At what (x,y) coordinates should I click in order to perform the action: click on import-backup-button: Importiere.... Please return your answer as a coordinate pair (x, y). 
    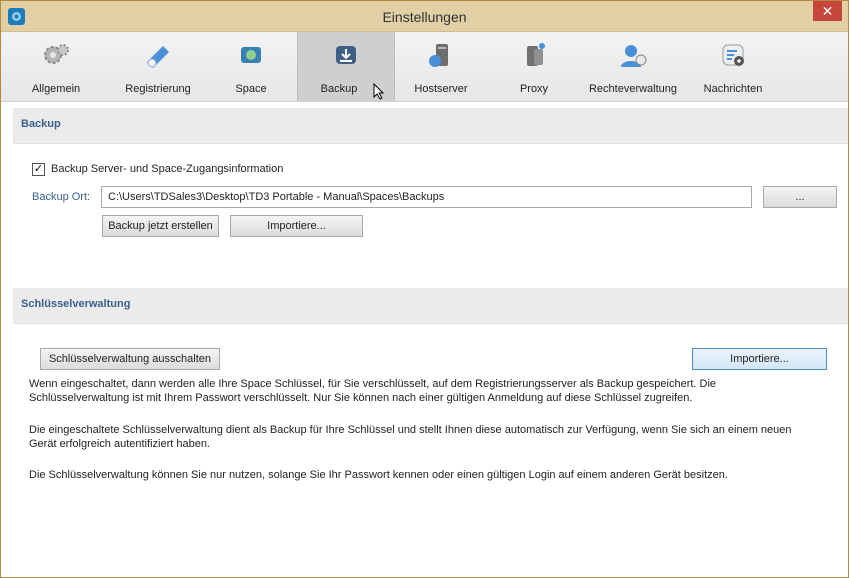
    Looking at the image, I should click on (296, 226).